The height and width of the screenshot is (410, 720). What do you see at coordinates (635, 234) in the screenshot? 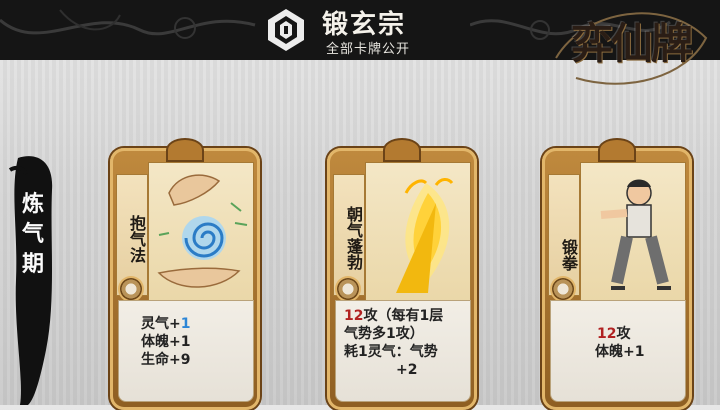
I see `martial-artist-punch-icon` at bounding box center [635, 234].